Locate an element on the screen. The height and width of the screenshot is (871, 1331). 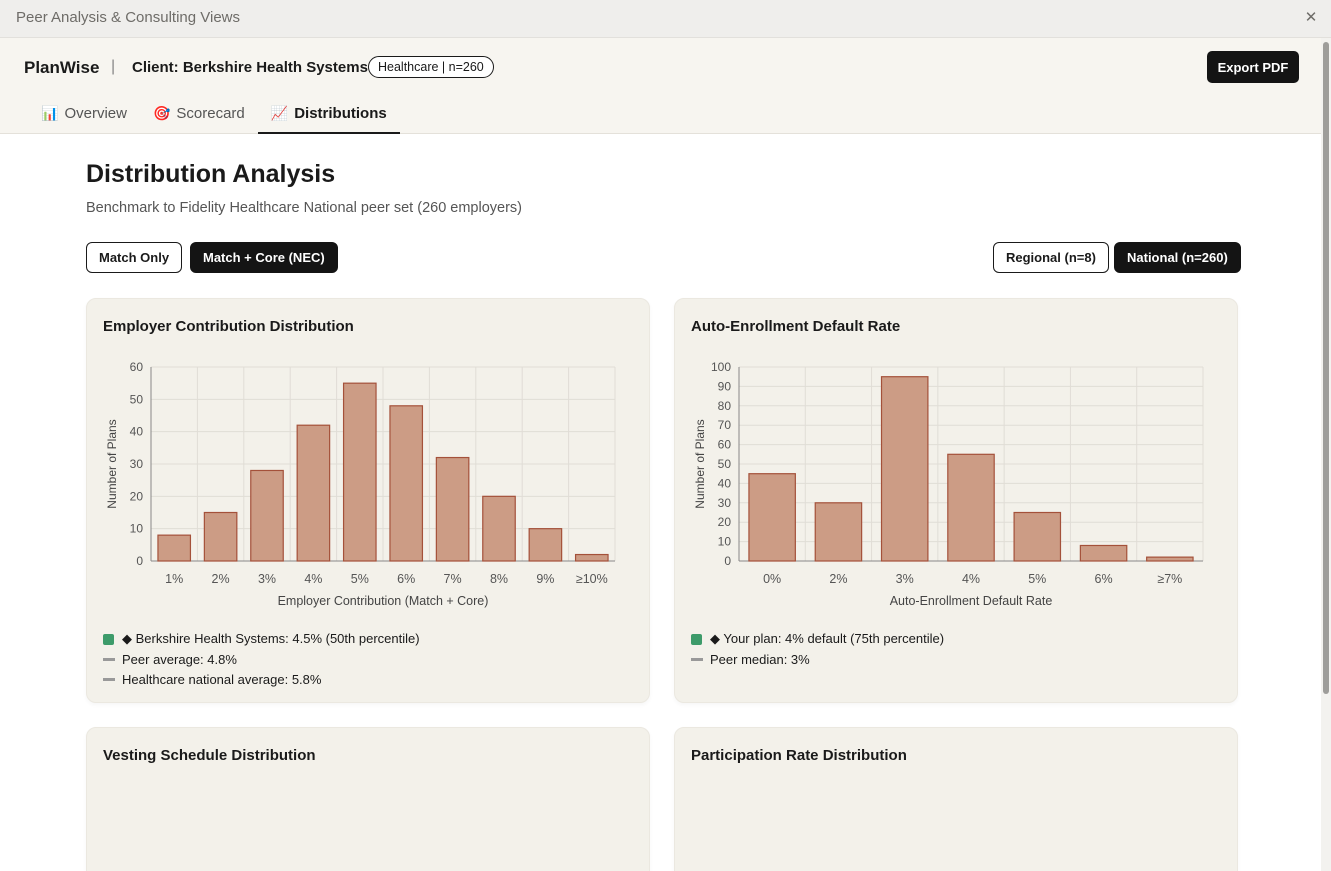
card-title: Participation Rate Distribution is located at coordinates (799, 755).